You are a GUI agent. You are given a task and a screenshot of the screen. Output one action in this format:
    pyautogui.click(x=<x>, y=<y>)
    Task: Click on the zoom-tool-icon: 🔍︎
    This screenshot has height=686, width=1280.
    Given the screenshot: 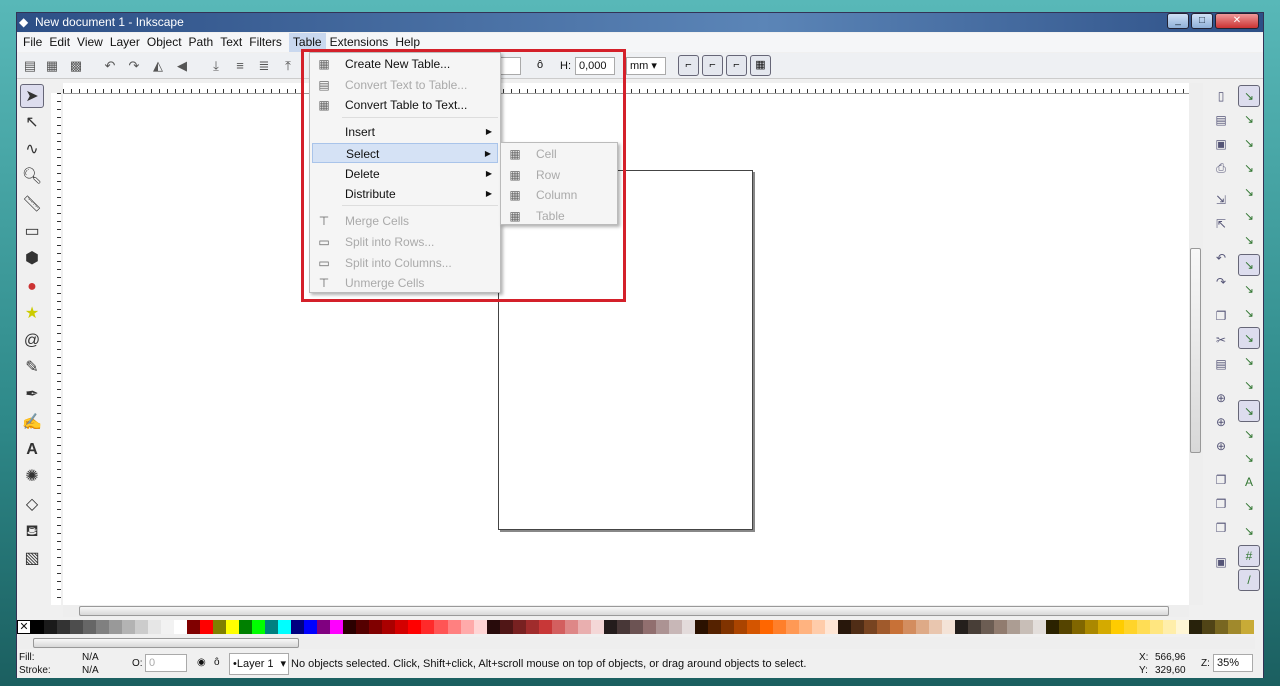 What is the action you would take?
    pyautogui.click(x=32, y=177)
    